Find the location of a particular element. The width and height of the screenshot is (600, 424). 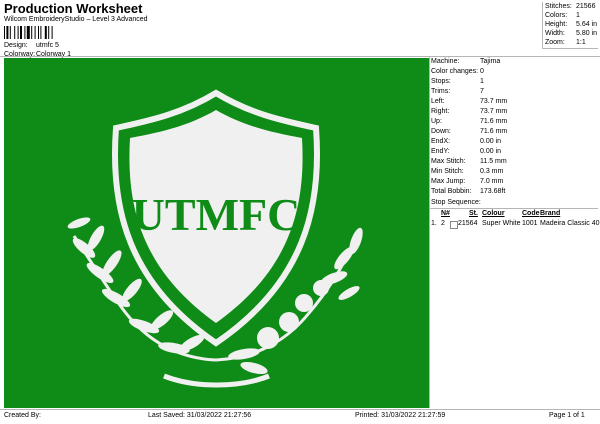

last-saved: Last Saved: 31/03/2022 21:27:56 is located at coordinates (200, 415).